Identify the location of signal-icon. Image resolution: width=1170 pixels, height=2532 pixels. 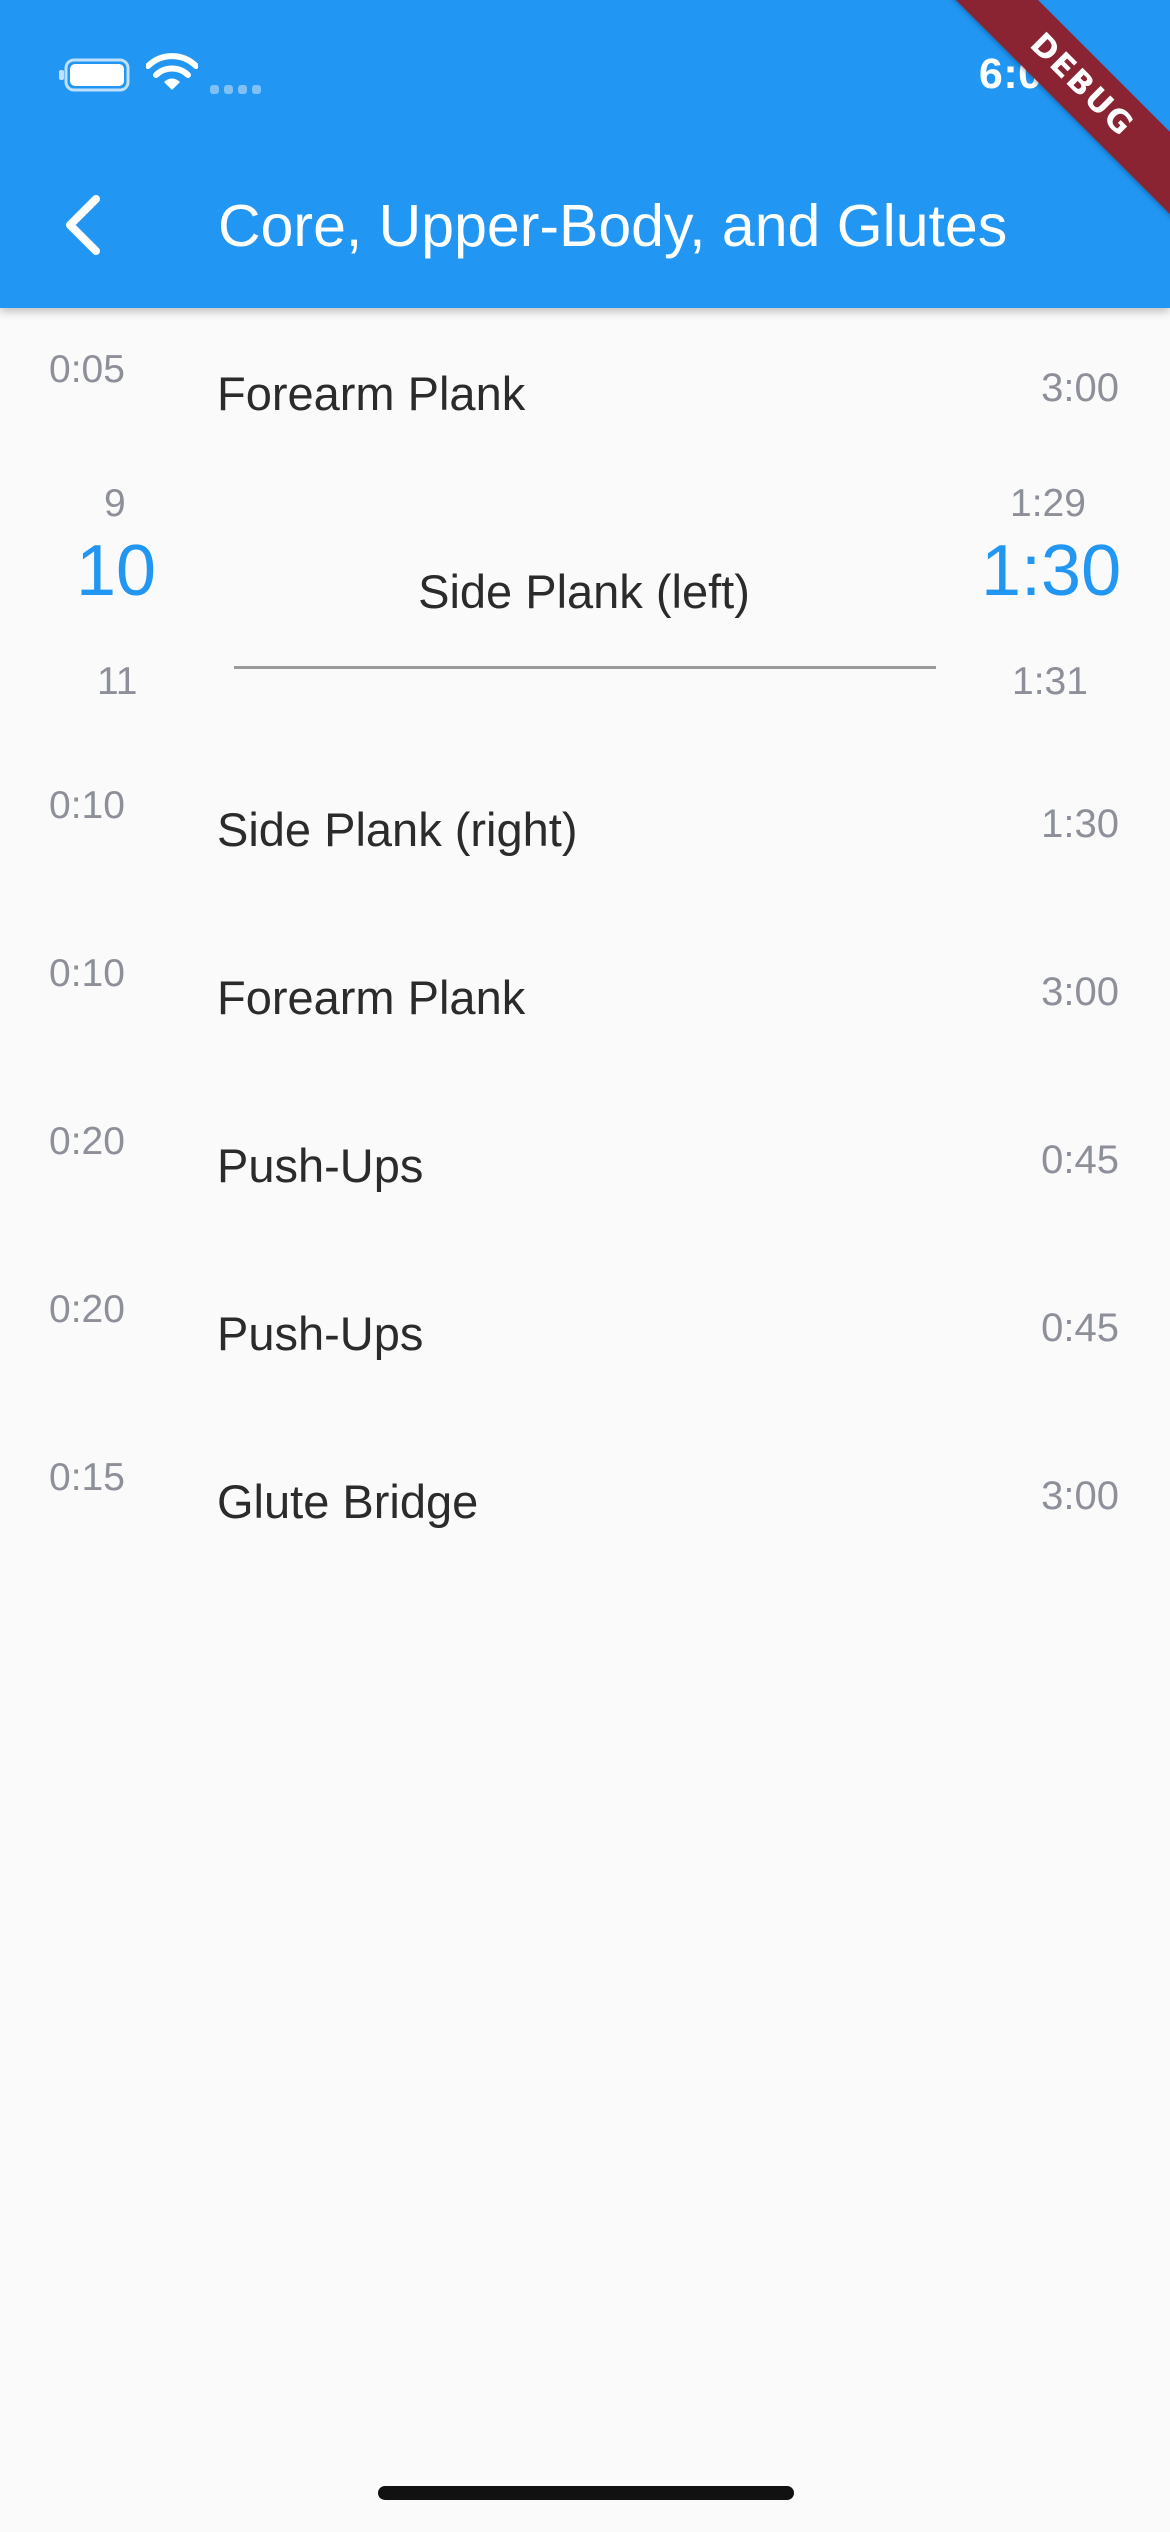
(235, 89).